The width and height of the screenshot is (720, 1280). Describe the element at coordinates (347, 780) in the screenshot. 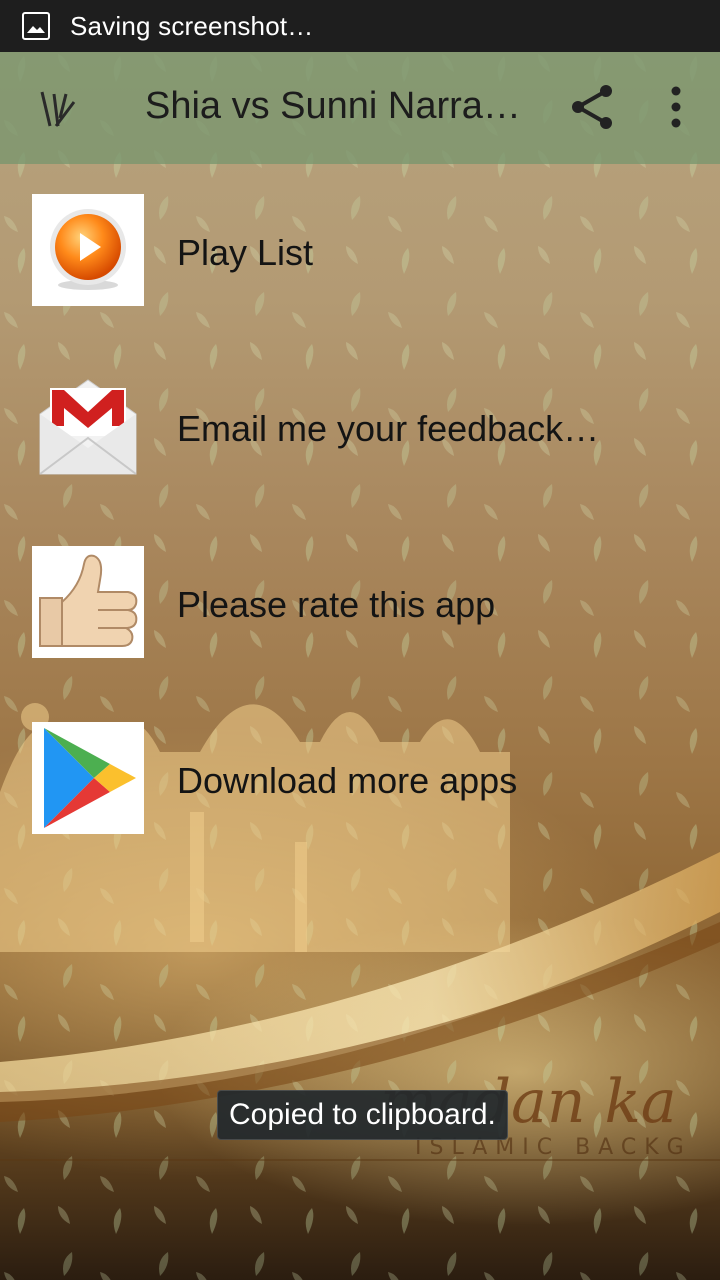

I see `menu-item-label: Download more apps` at that location.